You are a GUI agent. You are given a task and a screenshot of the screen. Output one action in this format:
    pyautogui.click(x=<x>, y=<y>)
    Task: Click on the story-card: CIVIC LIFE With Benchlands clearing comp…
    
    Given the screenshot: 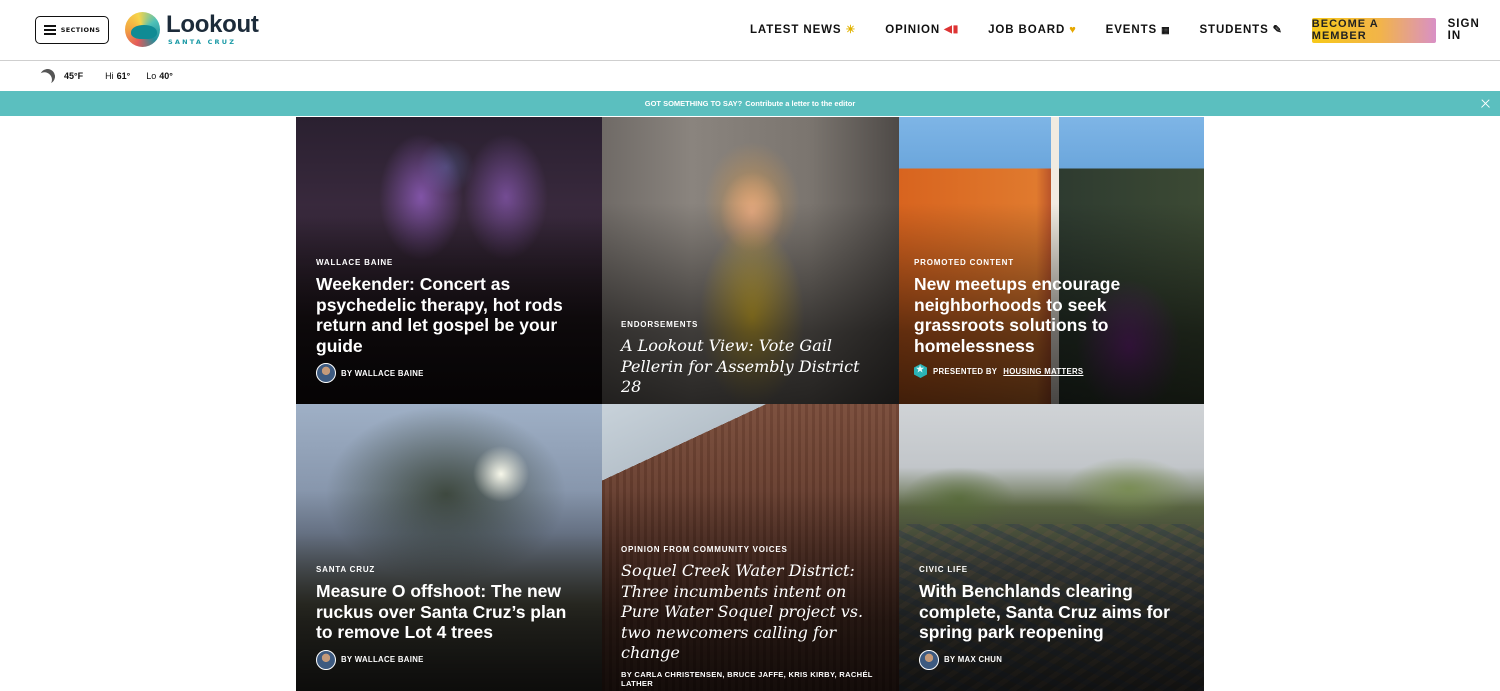 What is the action you would take?
    pyautogui.click(x=1051, y=547)
    